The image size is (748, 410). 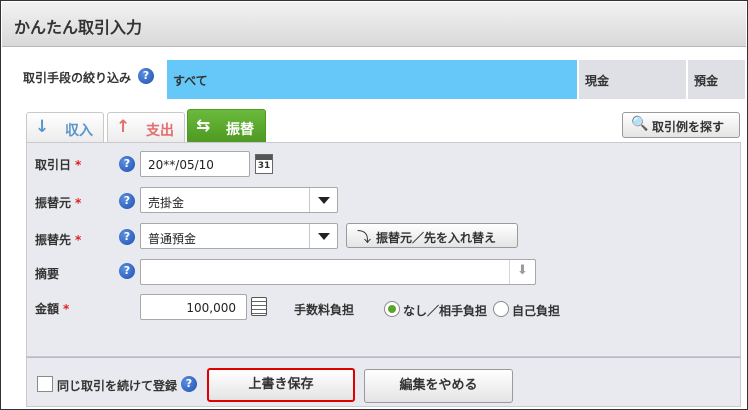 I want to click on transfer-to-select: 普通預金, so click(x=239, y=236).